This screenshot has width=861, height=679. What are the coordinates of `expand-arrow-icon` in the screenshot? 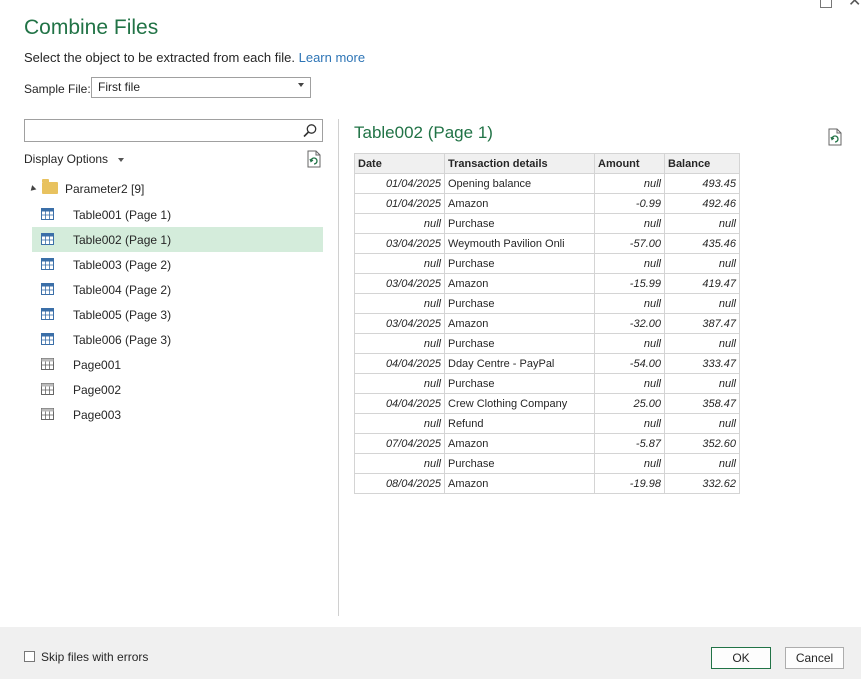 It's located at (32, 189).